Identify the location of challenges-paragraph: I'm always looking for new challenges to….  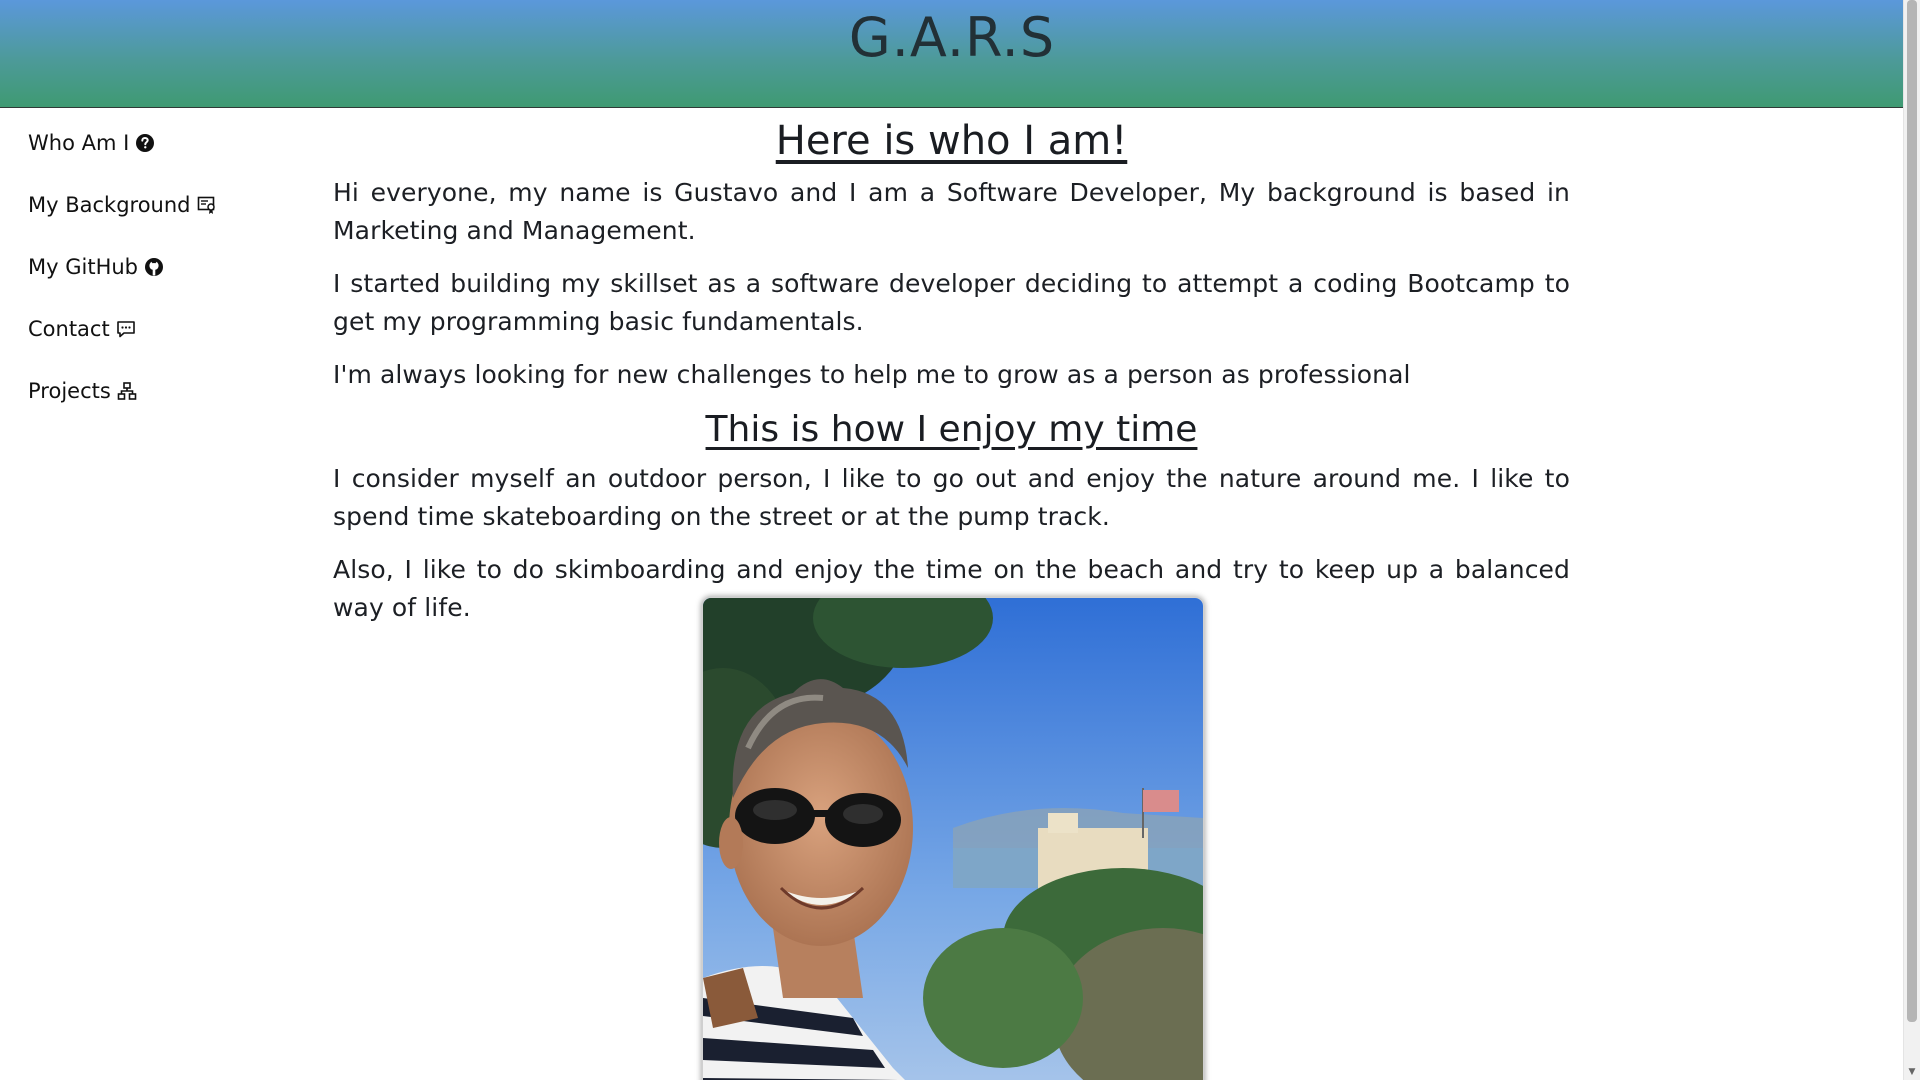
(872, 374).